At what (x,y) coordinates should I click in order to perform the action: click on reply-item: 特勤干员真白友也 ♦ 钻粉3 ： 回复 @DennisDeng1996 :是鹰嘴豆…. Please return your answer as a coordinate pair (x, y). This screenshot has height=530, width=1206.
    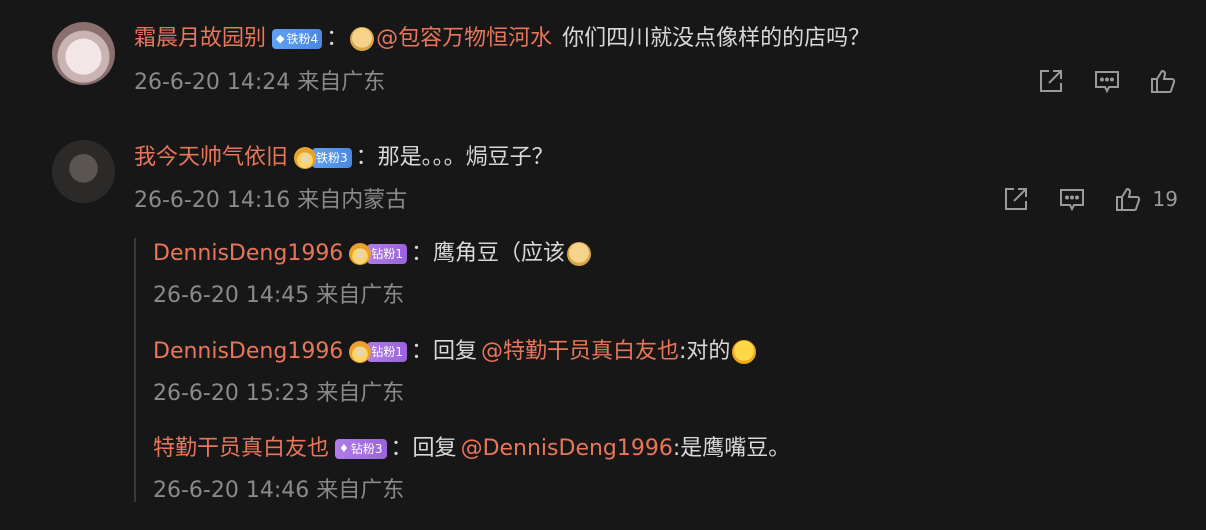
    Looking at the image, I should click on (471, 449).